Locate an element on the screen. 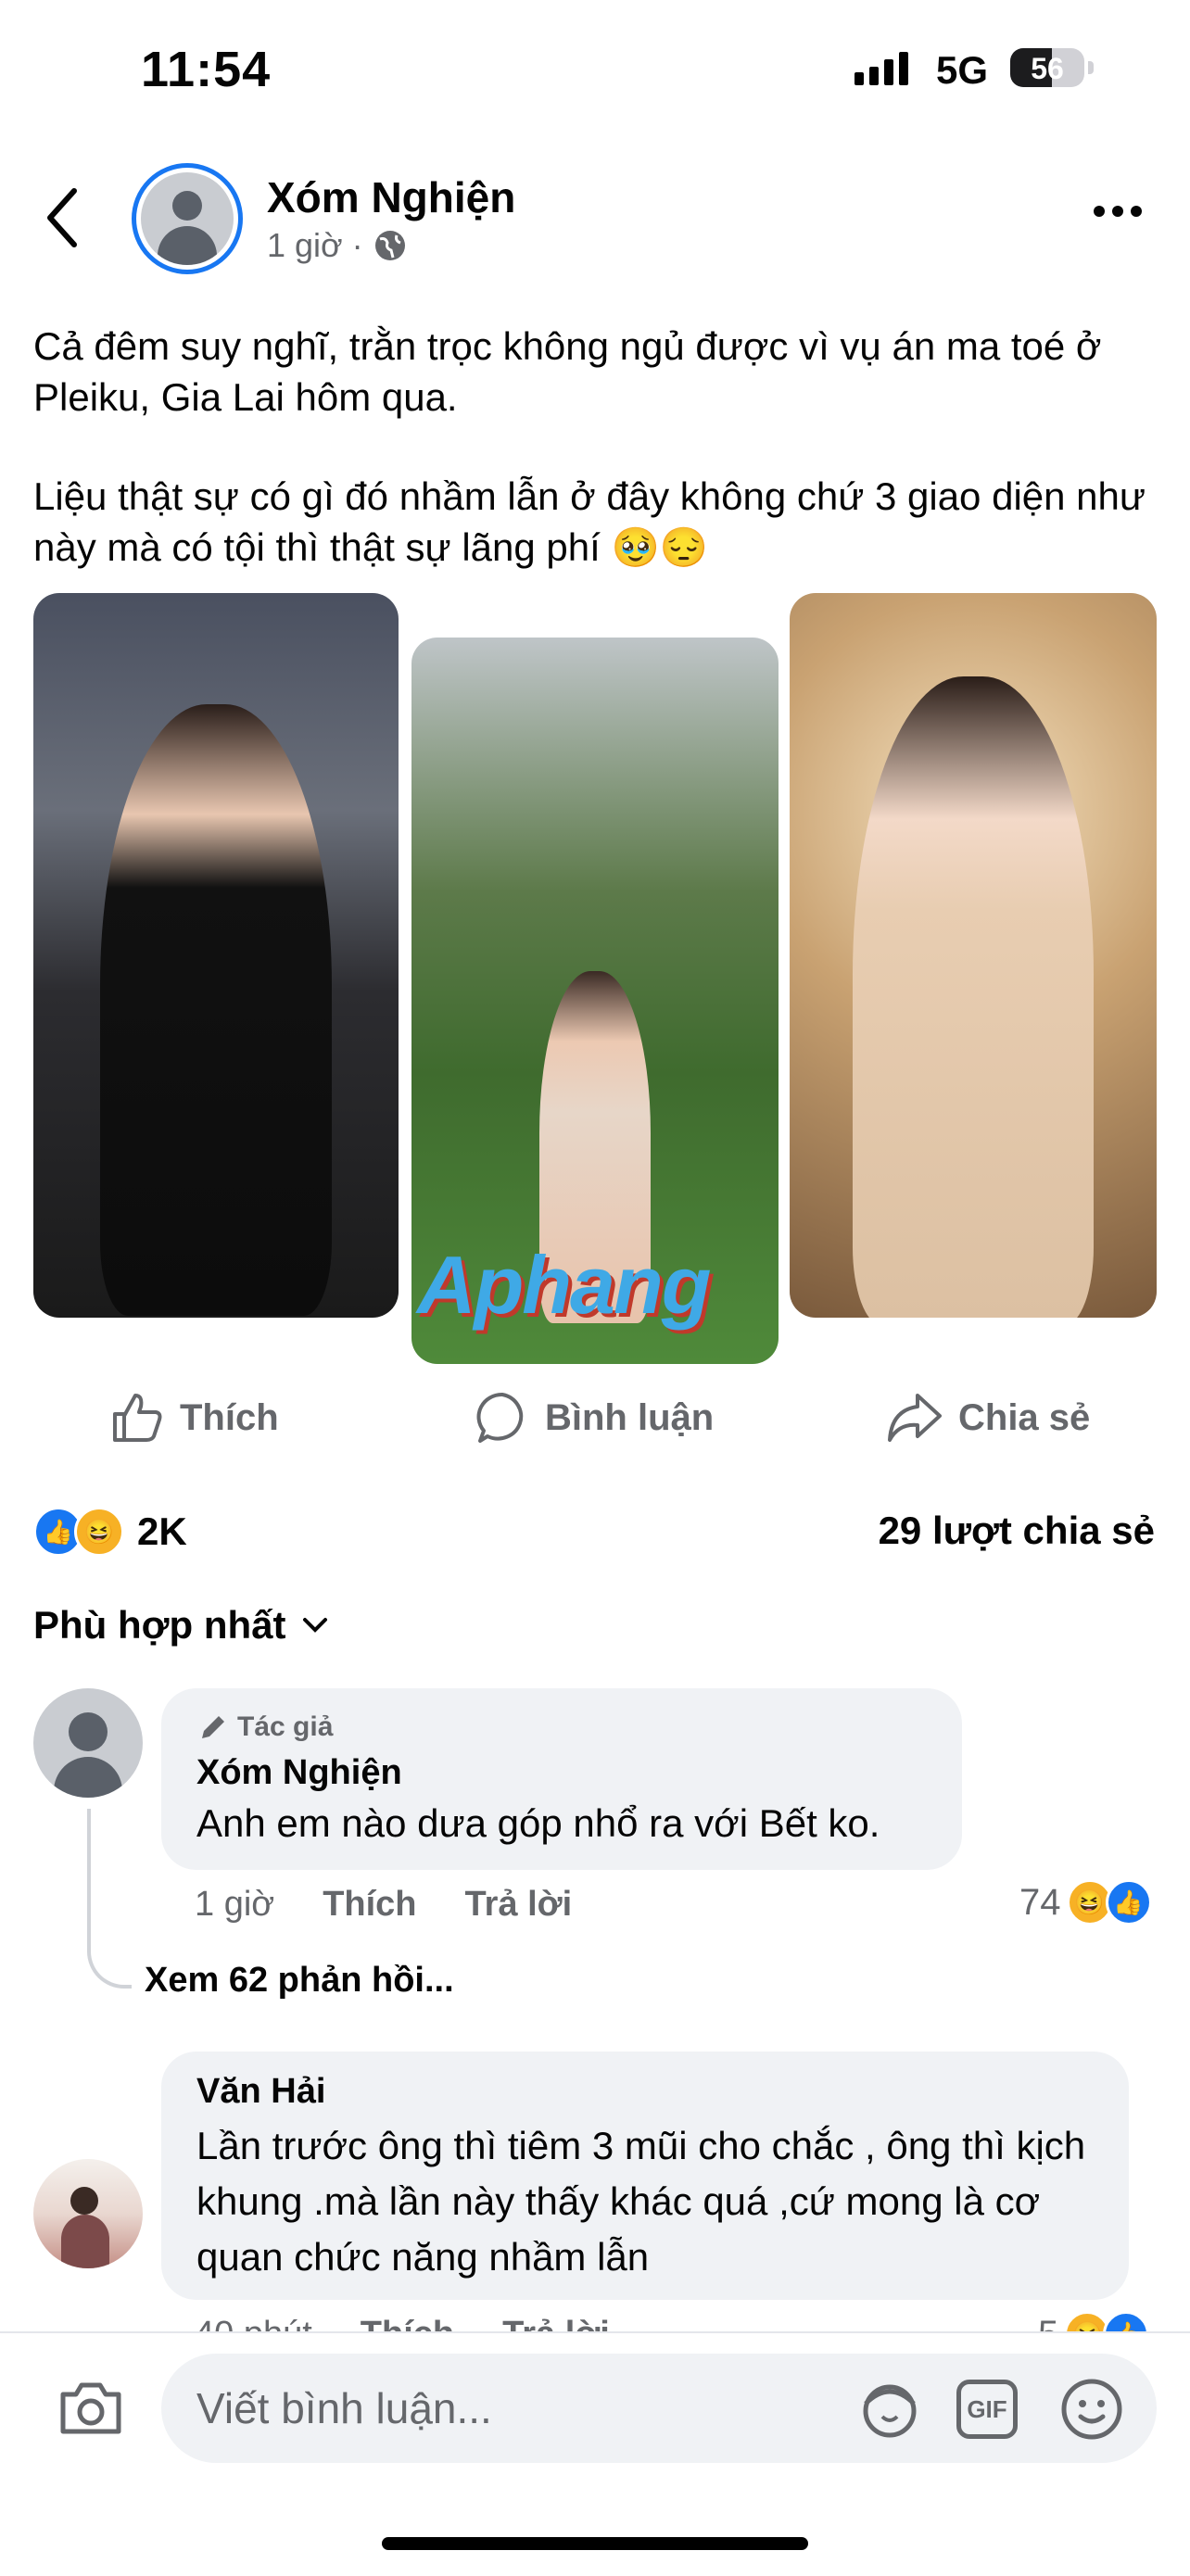  share-label: Chia sẻ is located at coordinates (1024, 1417).